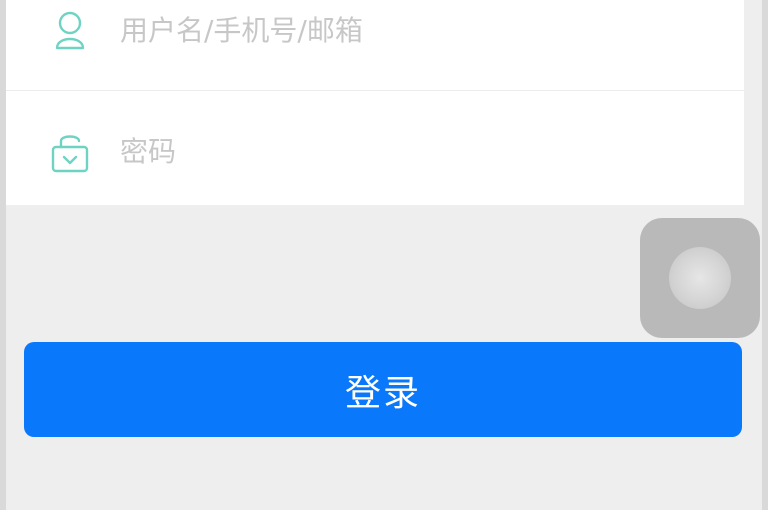 The height and width of the screenshot is (510, 768). I want to click on assistive-touch-icon, so click(700, 278).